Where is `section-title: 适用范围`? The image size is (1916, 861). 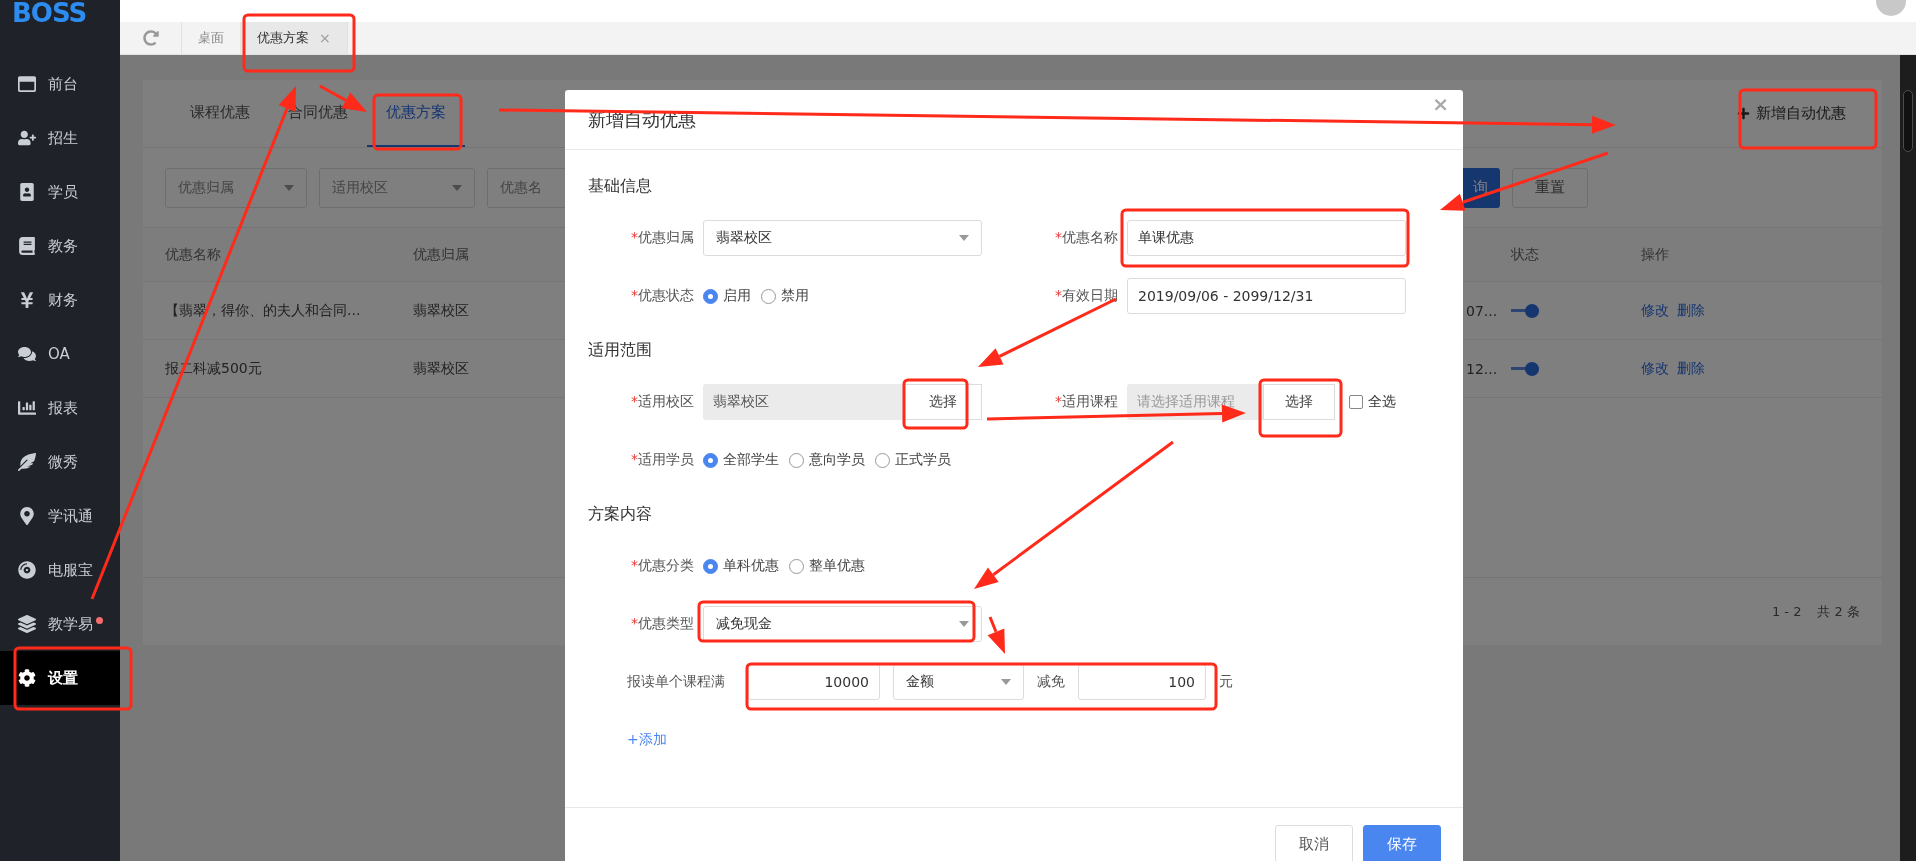
section-title: 适用范围 is located at coordinates (619, 349).